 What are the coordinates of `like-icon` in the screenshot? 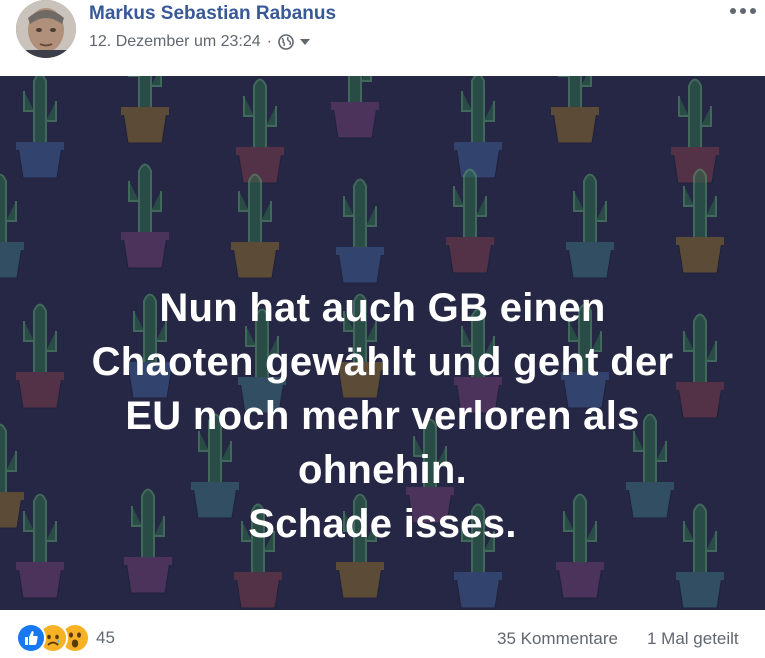 It's located at (31, 638).